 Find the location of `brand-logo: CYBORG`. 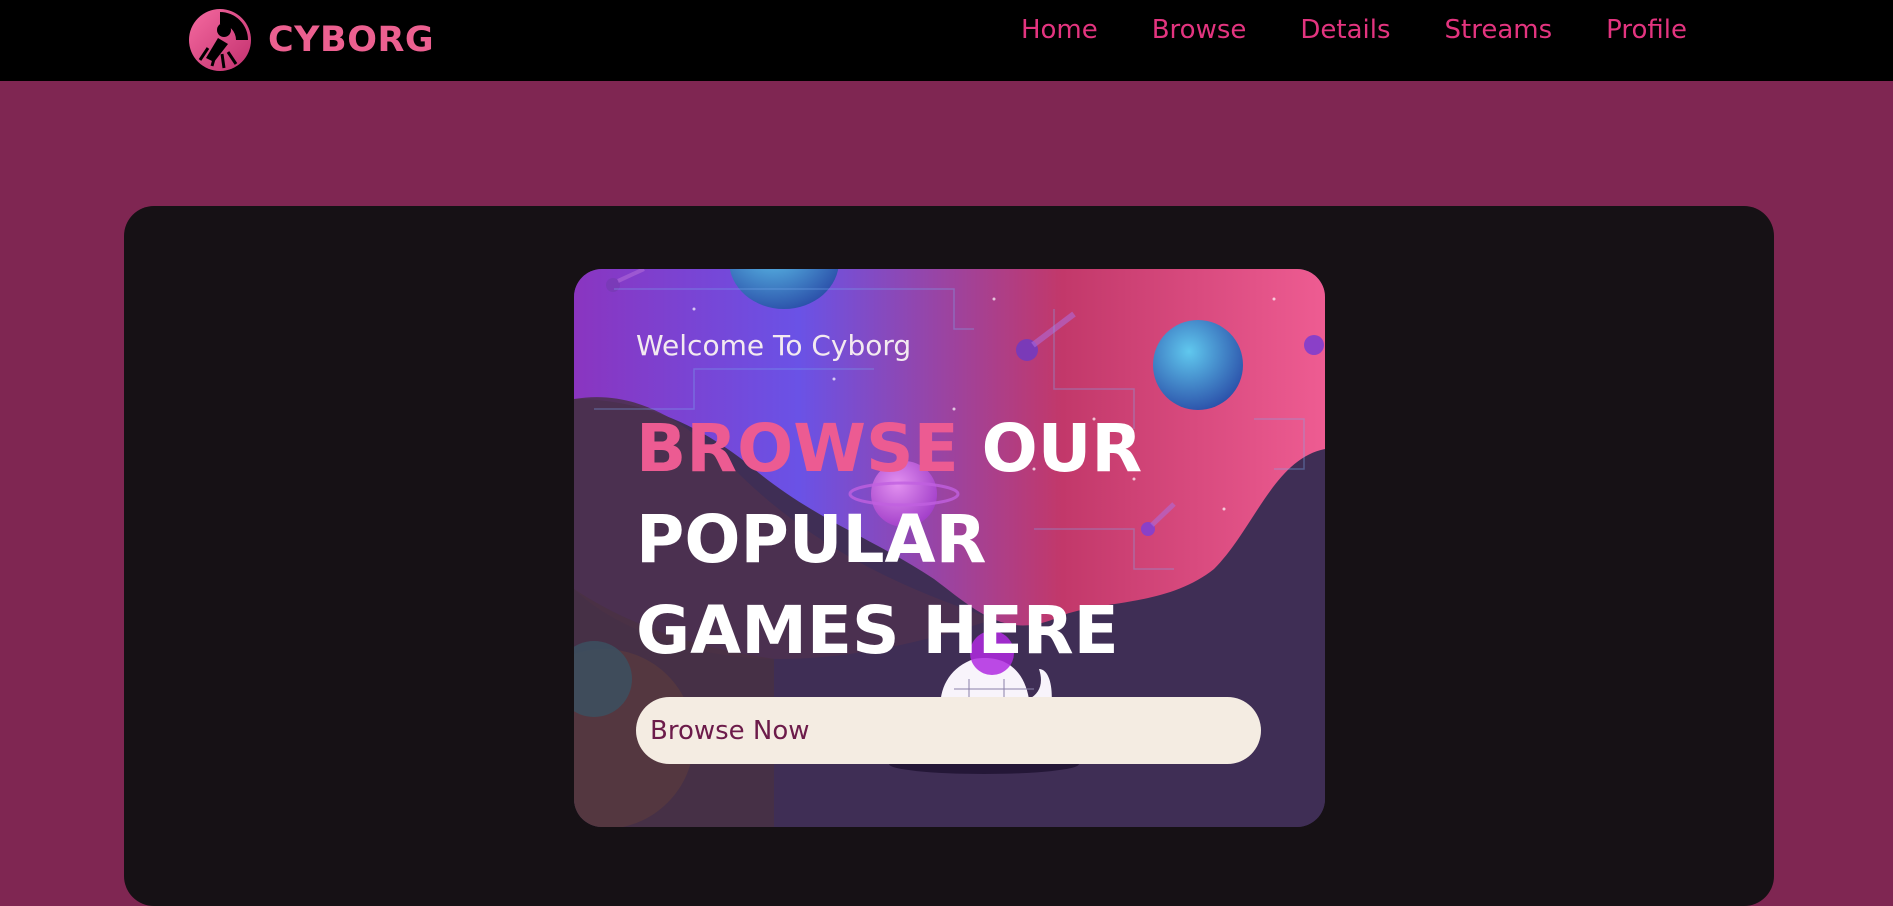

brand-logo: CYBORG is located at coordinates (311, 40).